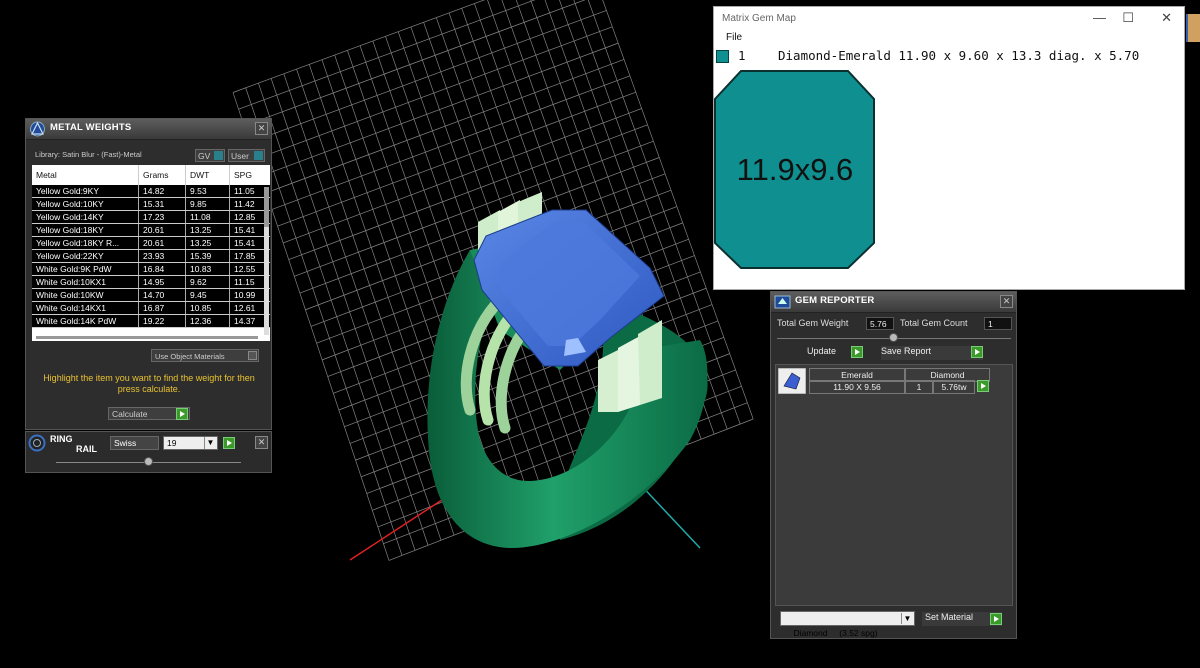  Describe the element at coordinates (85, 175) in the screenshot. I see `column-header-metal: Metal` at that location.